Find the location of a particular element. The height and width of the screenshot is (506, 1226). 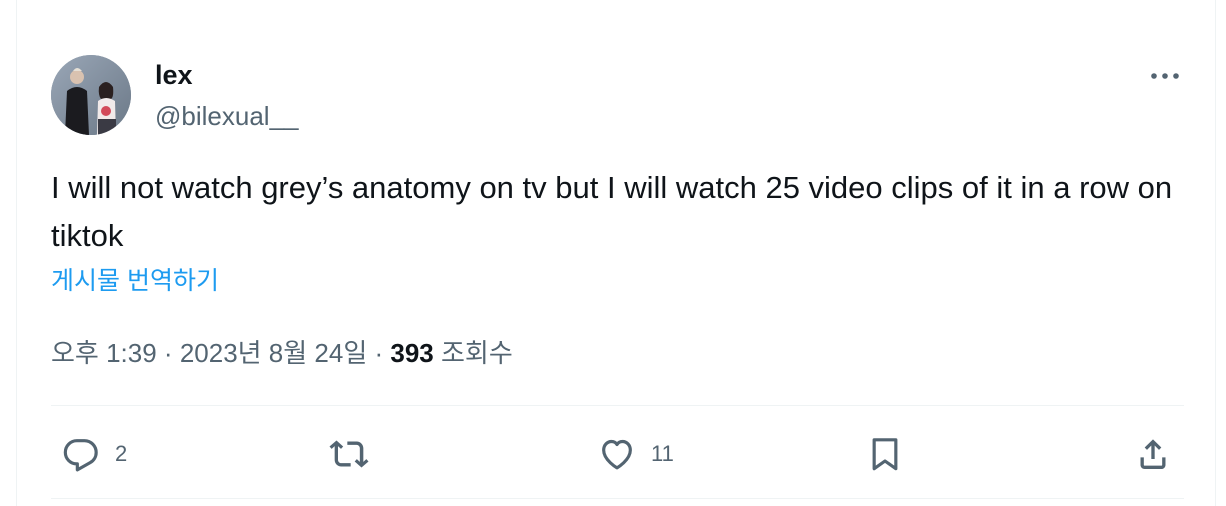

avatar is located at coordinates (91, 95).